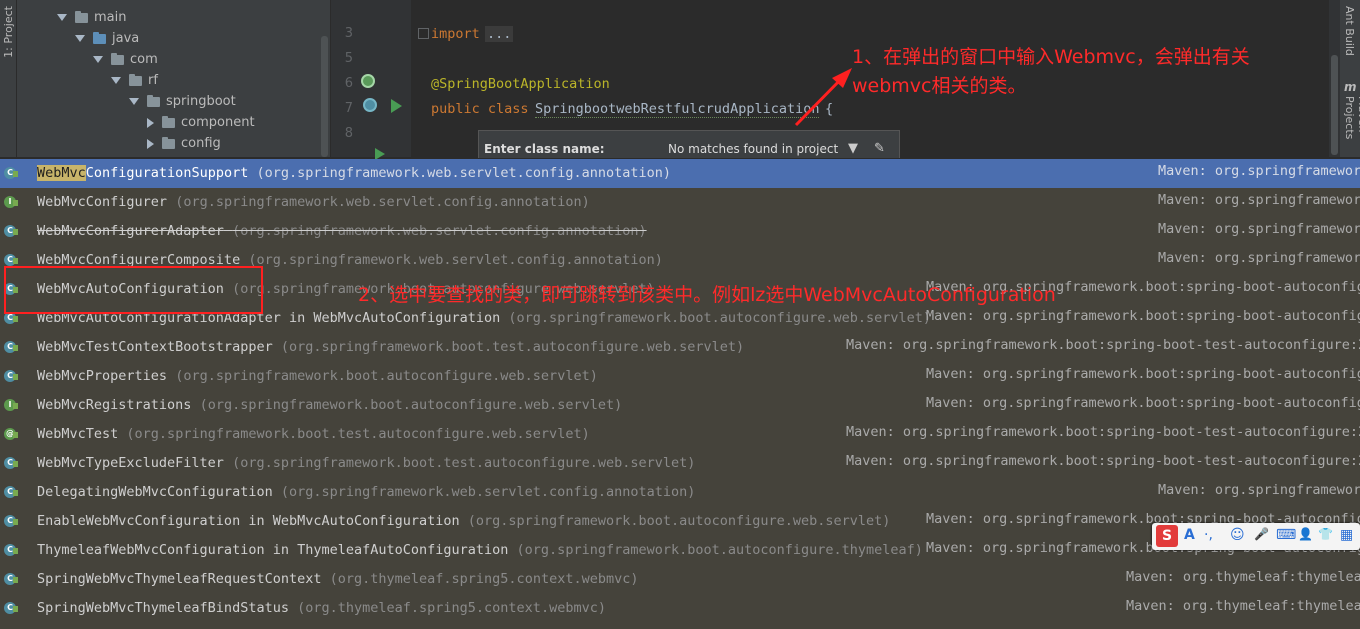  Describe the element at coordinates (1350, 78) in the screenshot. I see `right-tool-strip: Ant Build m Maven Projects` at that location.